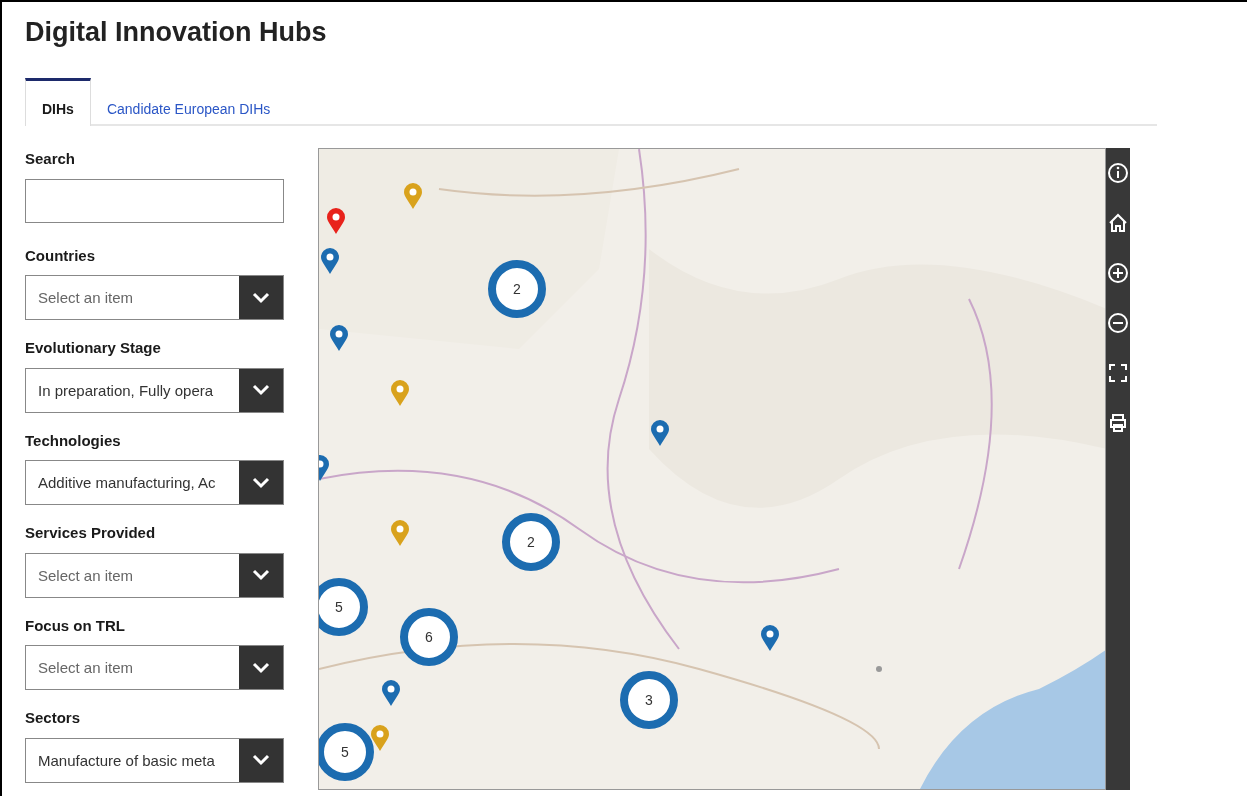 This screenshot has height=796, width=1247. Describe the element at coordinates (188, 101) in the screenshot. I see `tab: Candidate European DIHs` at that location.